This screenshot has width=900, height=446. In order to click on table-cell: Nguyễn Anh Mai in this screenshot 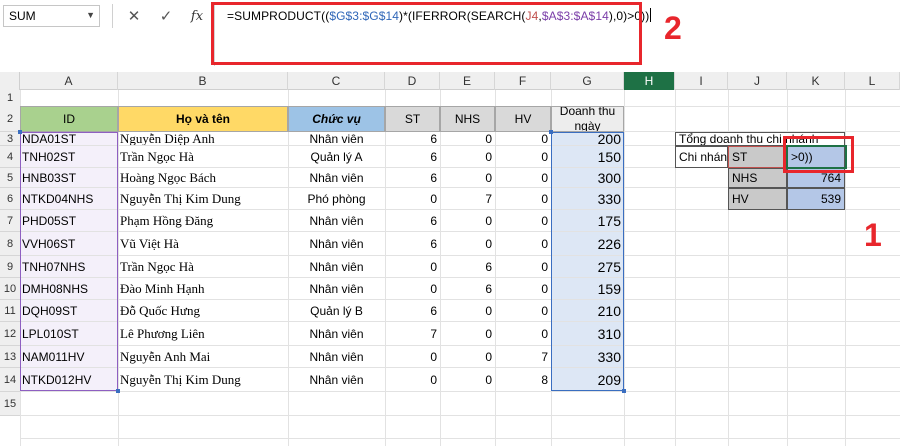, I will do `click(203, 356)`.